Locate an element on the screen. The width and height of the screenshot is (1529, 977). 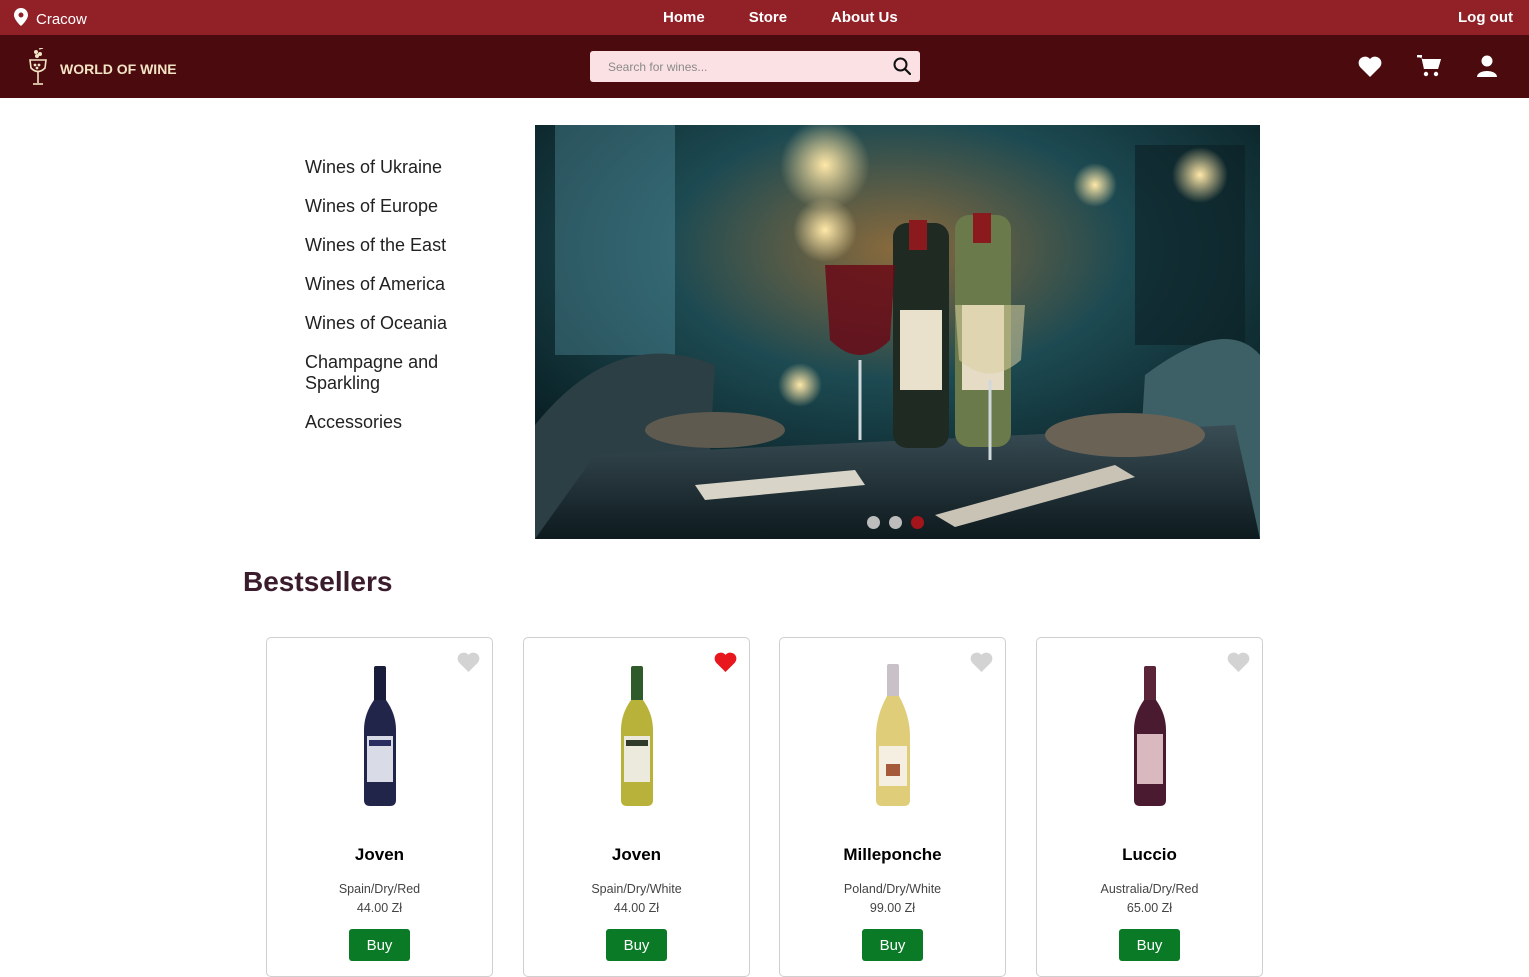
carousel-dots is located at coordinates (895, 522).